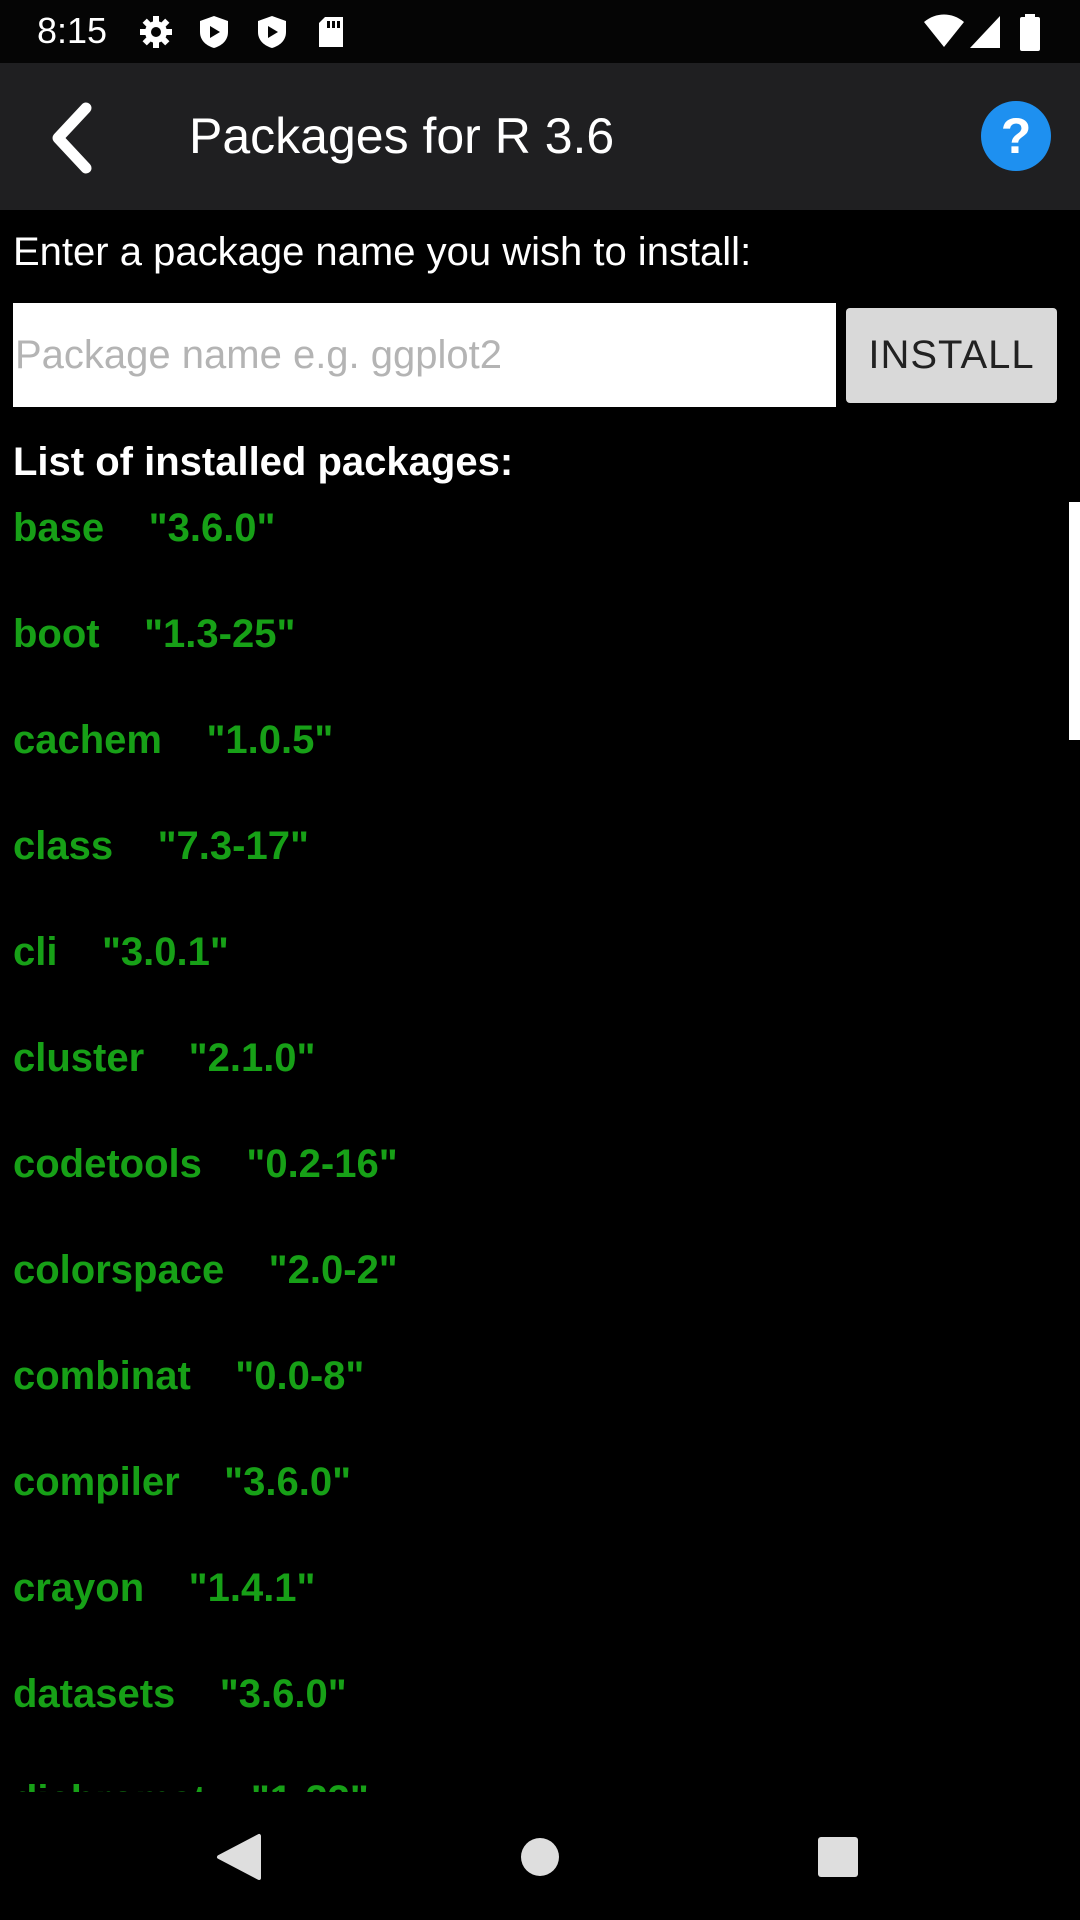  I want to click on nav-back-button, so click(240, 1857).